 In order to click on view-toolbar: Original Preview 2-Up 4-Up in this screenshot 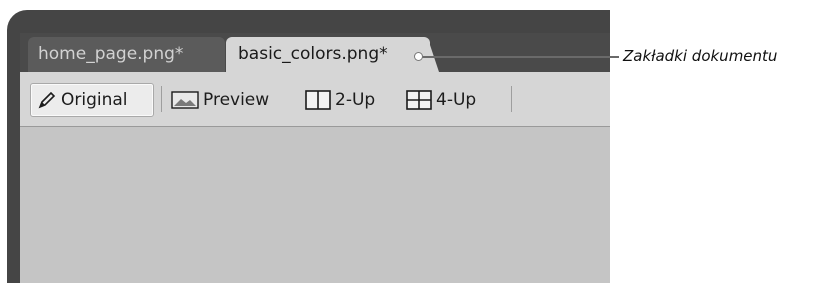, I will do `click(315, 99)`.